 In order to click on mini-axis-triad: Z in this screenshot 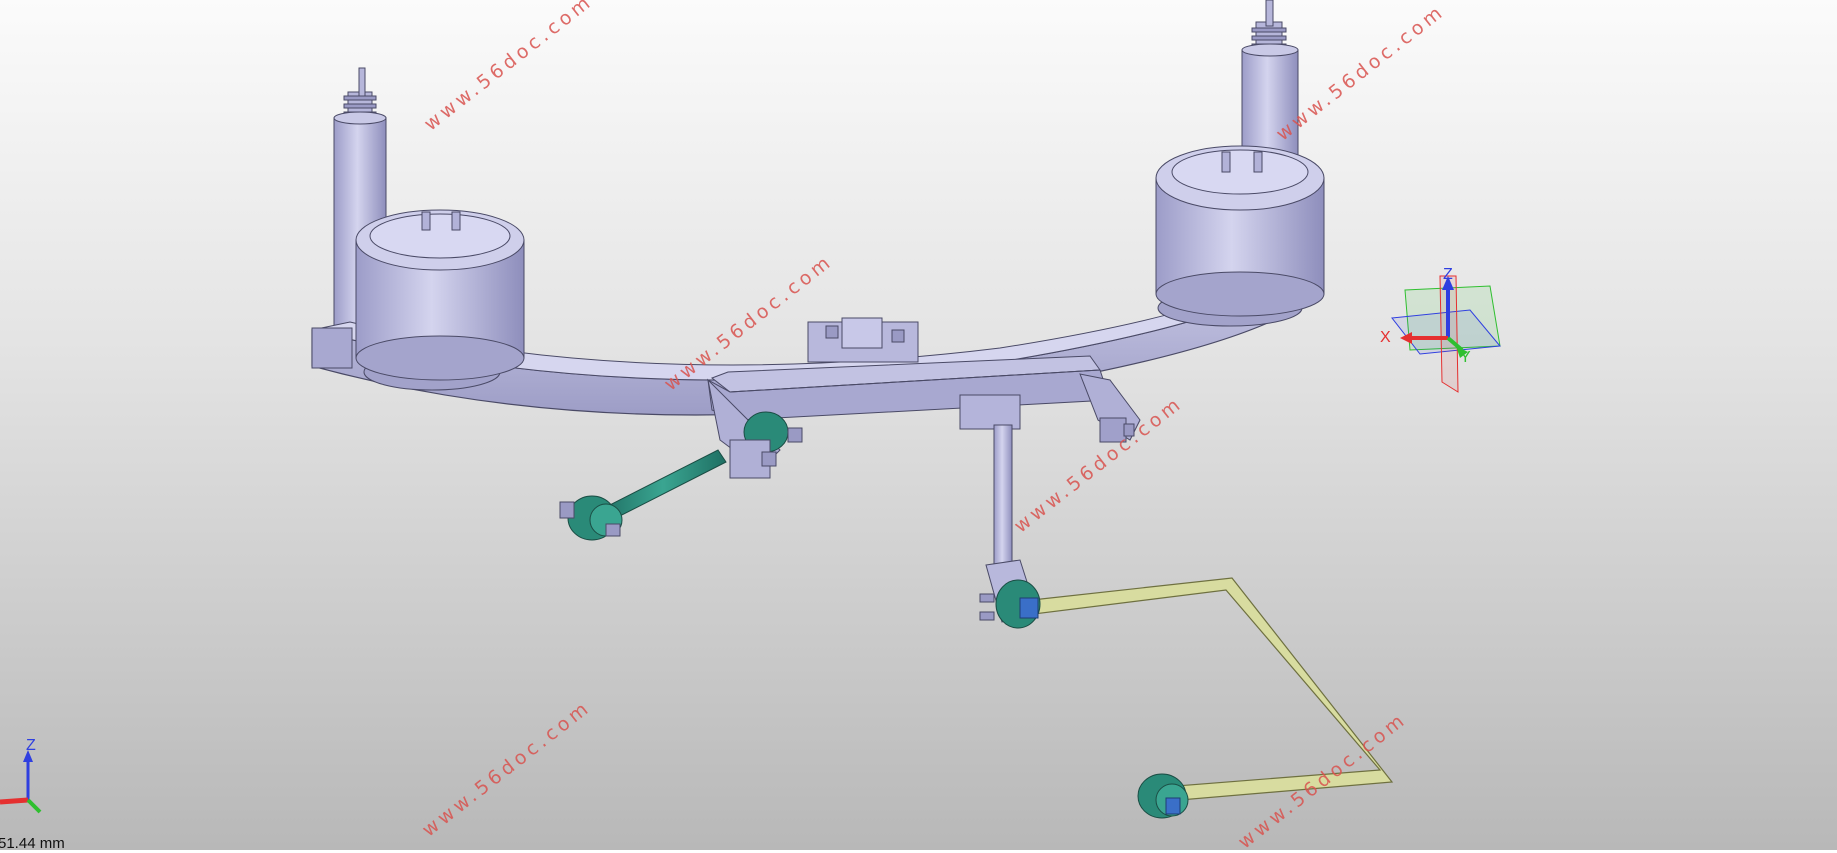, I will do `click(21, 775)`.